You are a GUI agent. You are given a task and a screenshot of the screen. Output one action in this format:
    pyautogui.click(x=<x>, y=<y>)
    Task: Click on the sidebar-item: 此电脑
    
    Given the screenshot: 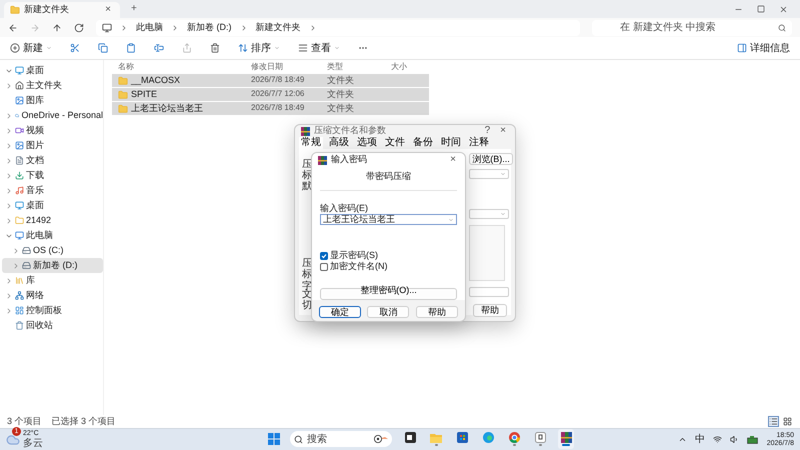 What is the action you would take?
    pyautogui.click(x=52, y=235)
    